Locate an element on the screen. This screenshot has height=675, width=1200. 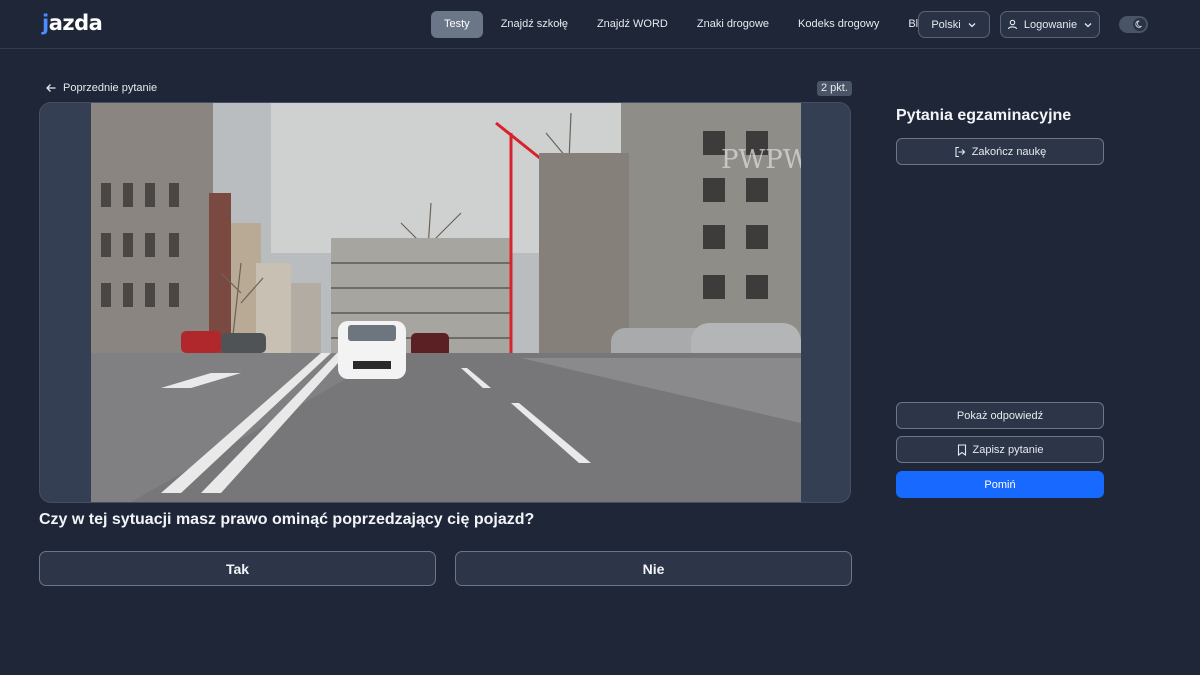
answer-tak-button: Tak is located at coordinates (237, 568).